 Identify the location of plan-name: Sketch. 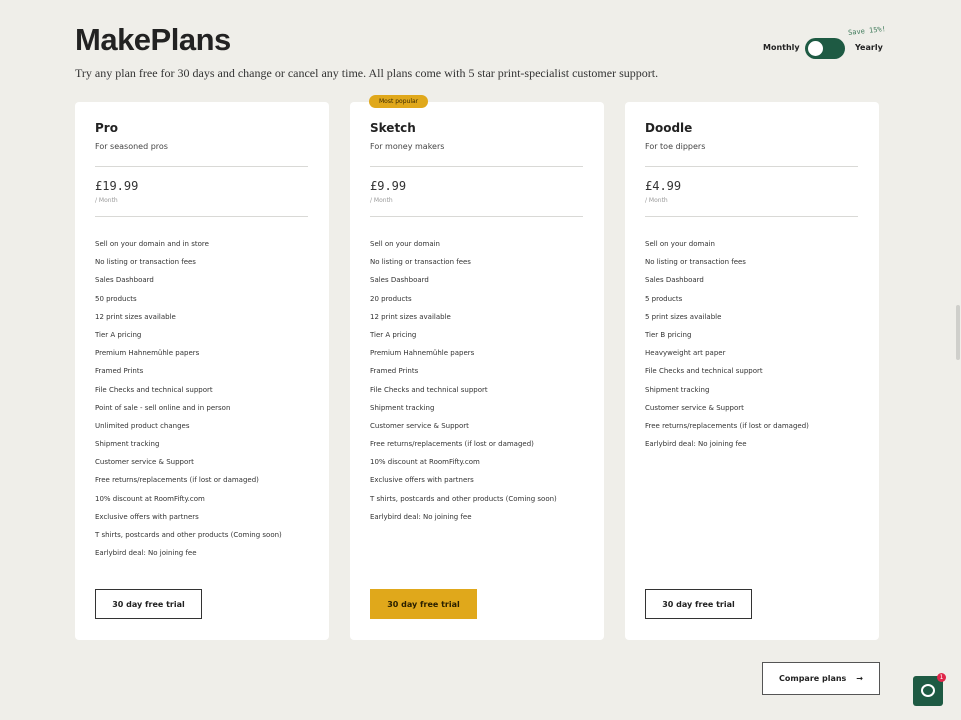
(393, 128).